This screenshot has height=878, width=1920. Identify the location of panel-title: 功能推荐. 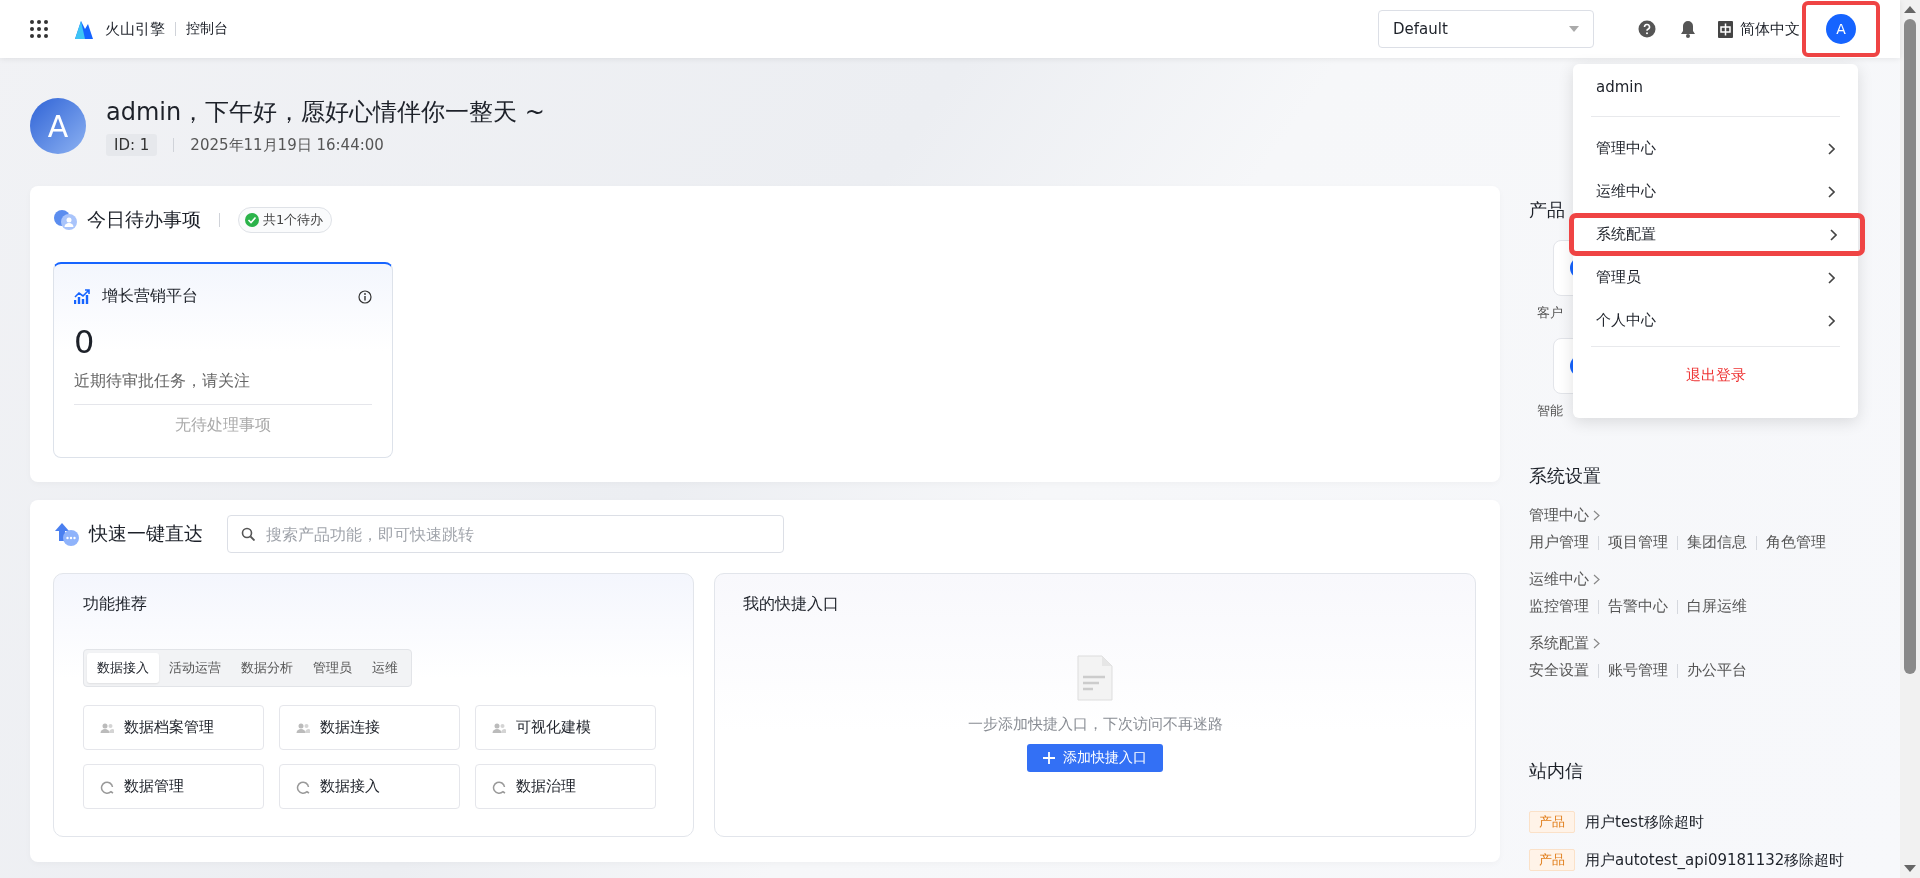
(115, 604).